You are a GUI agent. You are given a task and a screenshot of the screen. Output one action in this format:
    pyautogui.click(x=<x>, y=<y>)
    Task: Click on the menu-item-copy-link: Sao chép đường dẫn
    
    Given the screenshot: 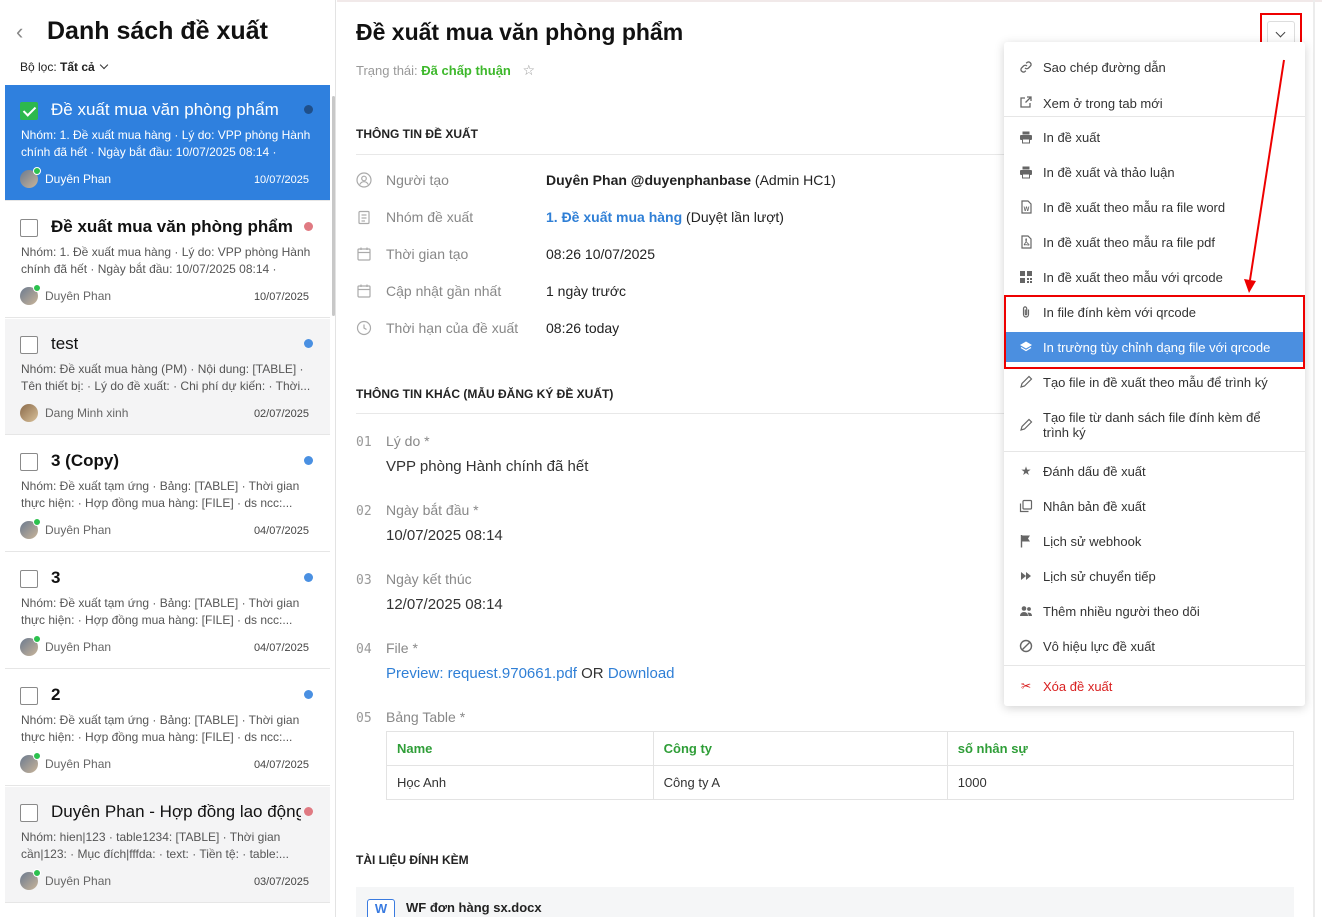 What is the action you would take?
    pyautogui.click(x=1154, y=67)
    